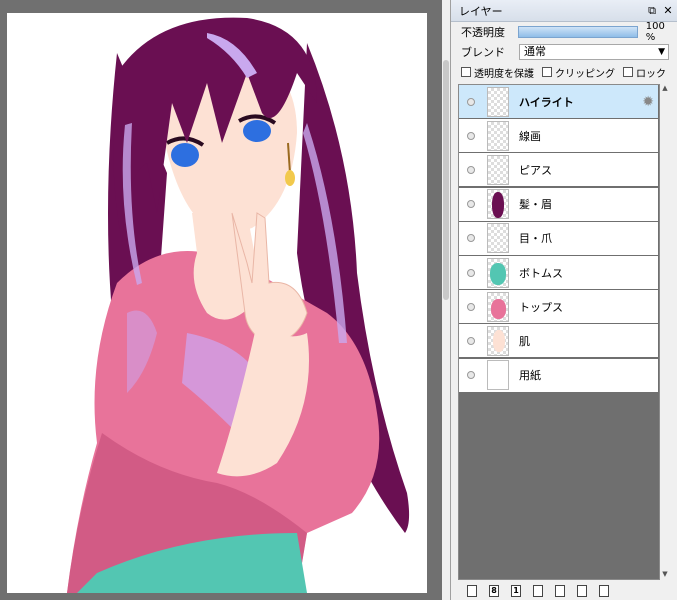  Describe the element at coordinates (628, 72) in the screenshot. I see `lock-box` at that location.